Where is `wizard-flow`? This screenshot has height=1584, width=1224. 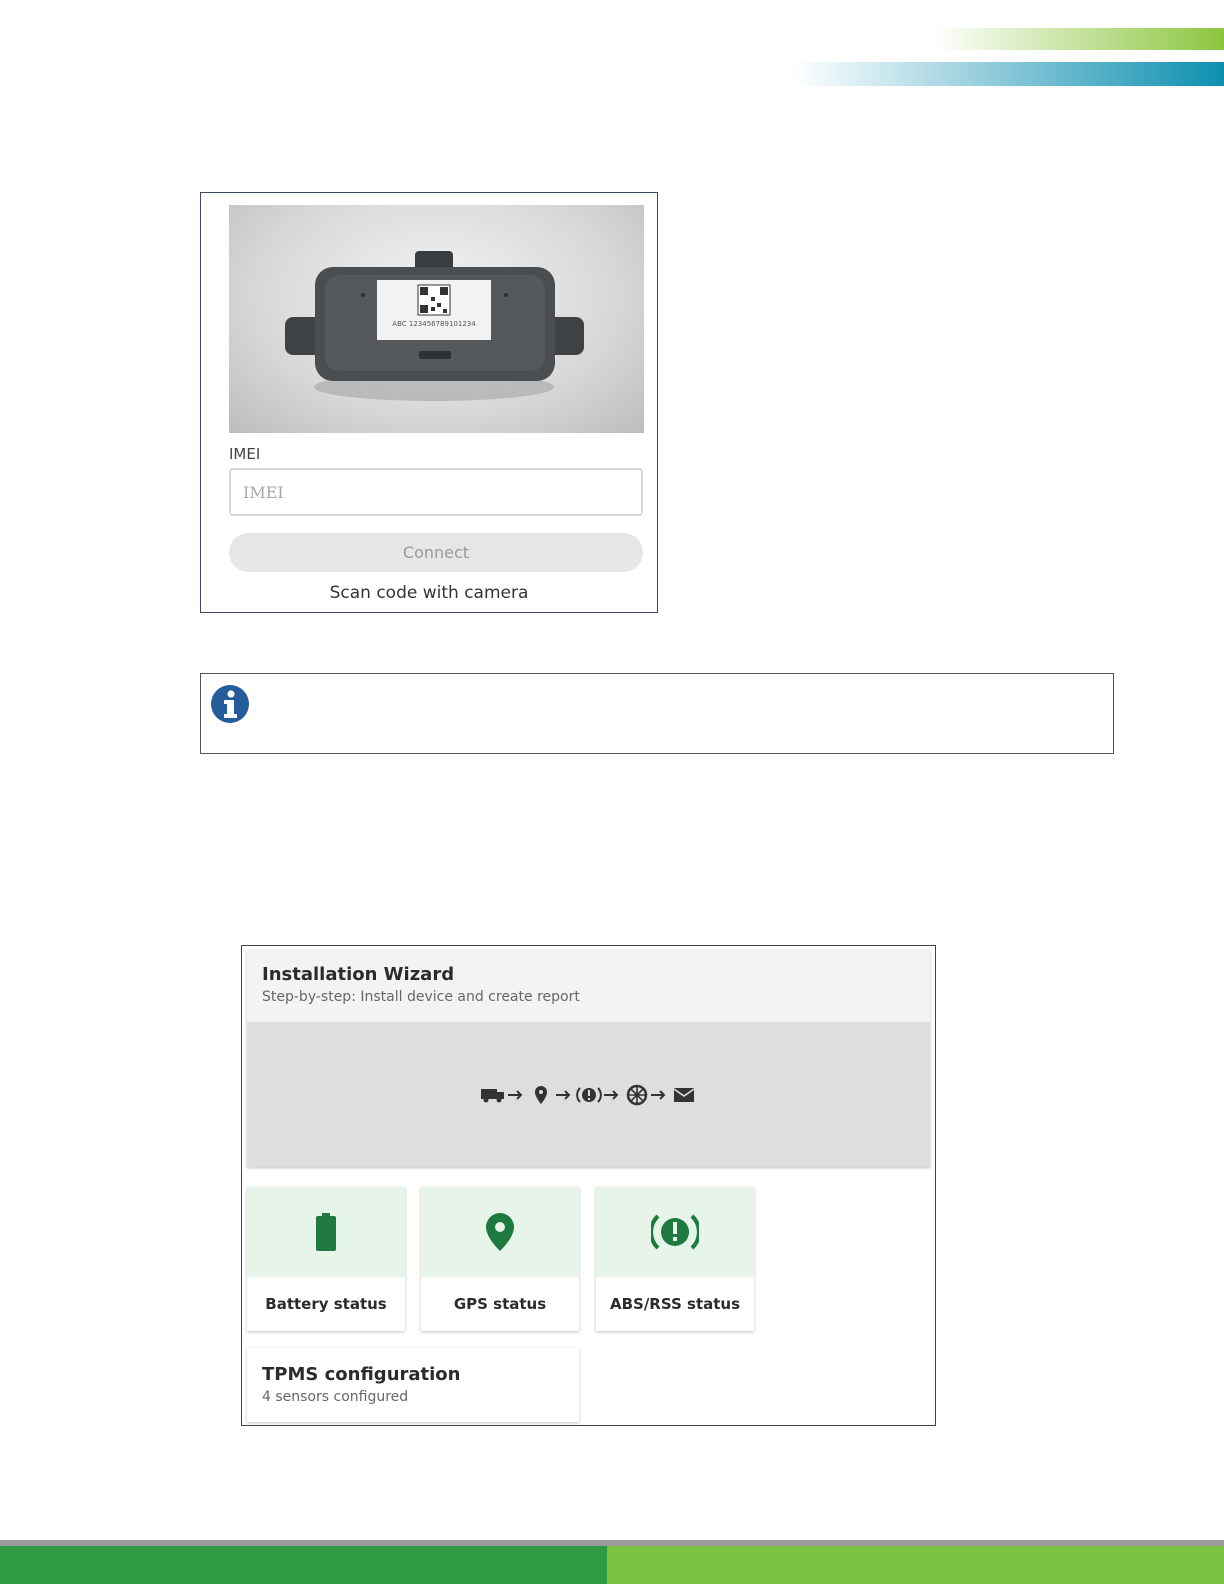
wizard-flow is located at coordinates (588, 1097).